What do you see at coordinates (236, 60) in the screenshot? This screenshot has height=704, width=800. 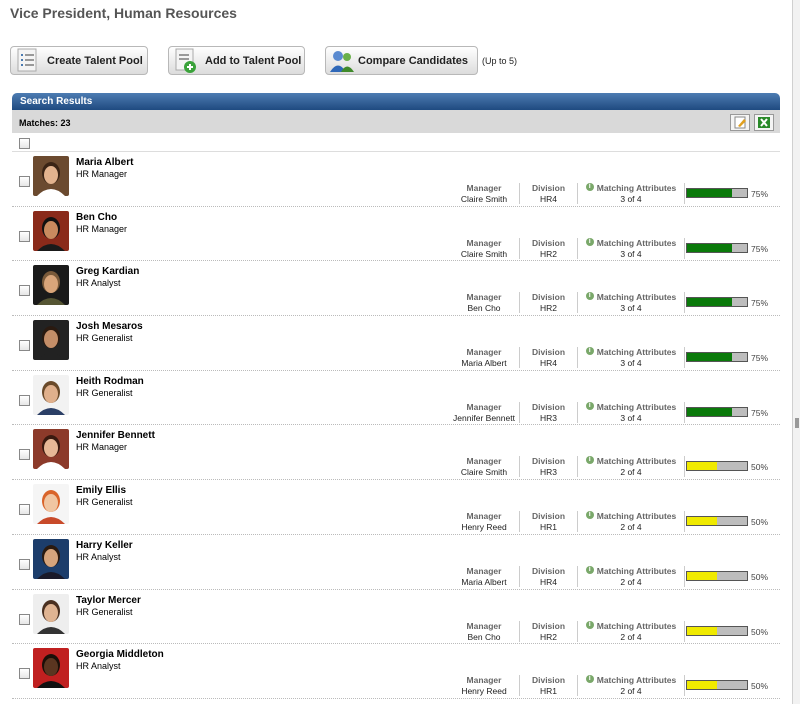 I see `add-to-talent-pool-button: Add to Talent Pool` at bounding box center [236, 60].